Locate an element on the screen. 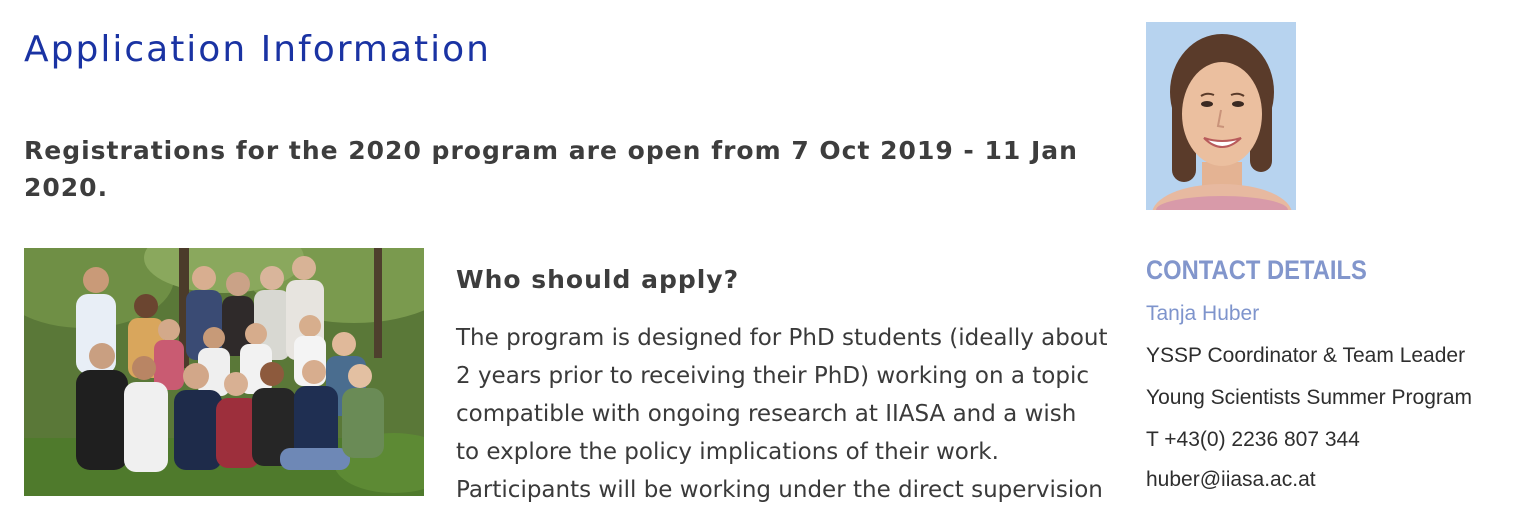 The image size is (1526, 516). contact-phone: T +43(0) 2236 807 344 is located at coordinates (1253, 439).